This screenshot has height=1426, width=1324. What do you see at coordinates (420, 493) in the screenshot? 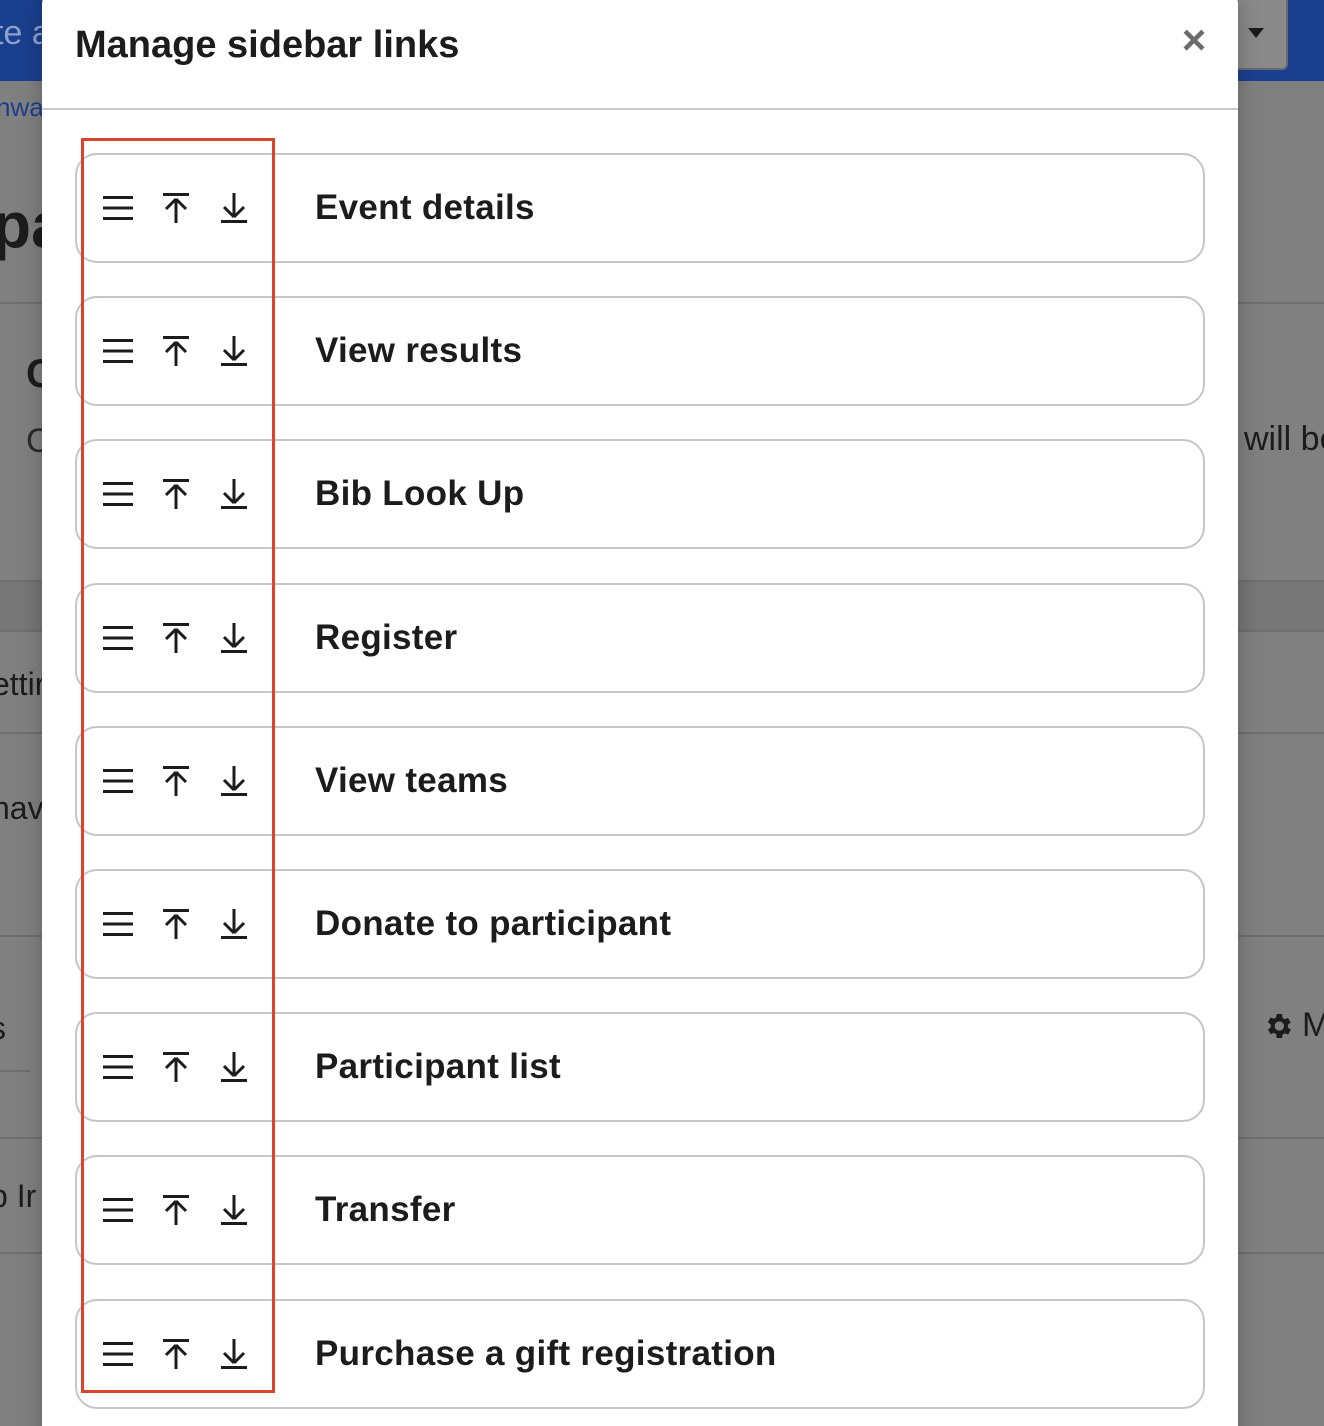
I see `sidebar-link-label: Bib Look Up` at bounding box center [420, 493].